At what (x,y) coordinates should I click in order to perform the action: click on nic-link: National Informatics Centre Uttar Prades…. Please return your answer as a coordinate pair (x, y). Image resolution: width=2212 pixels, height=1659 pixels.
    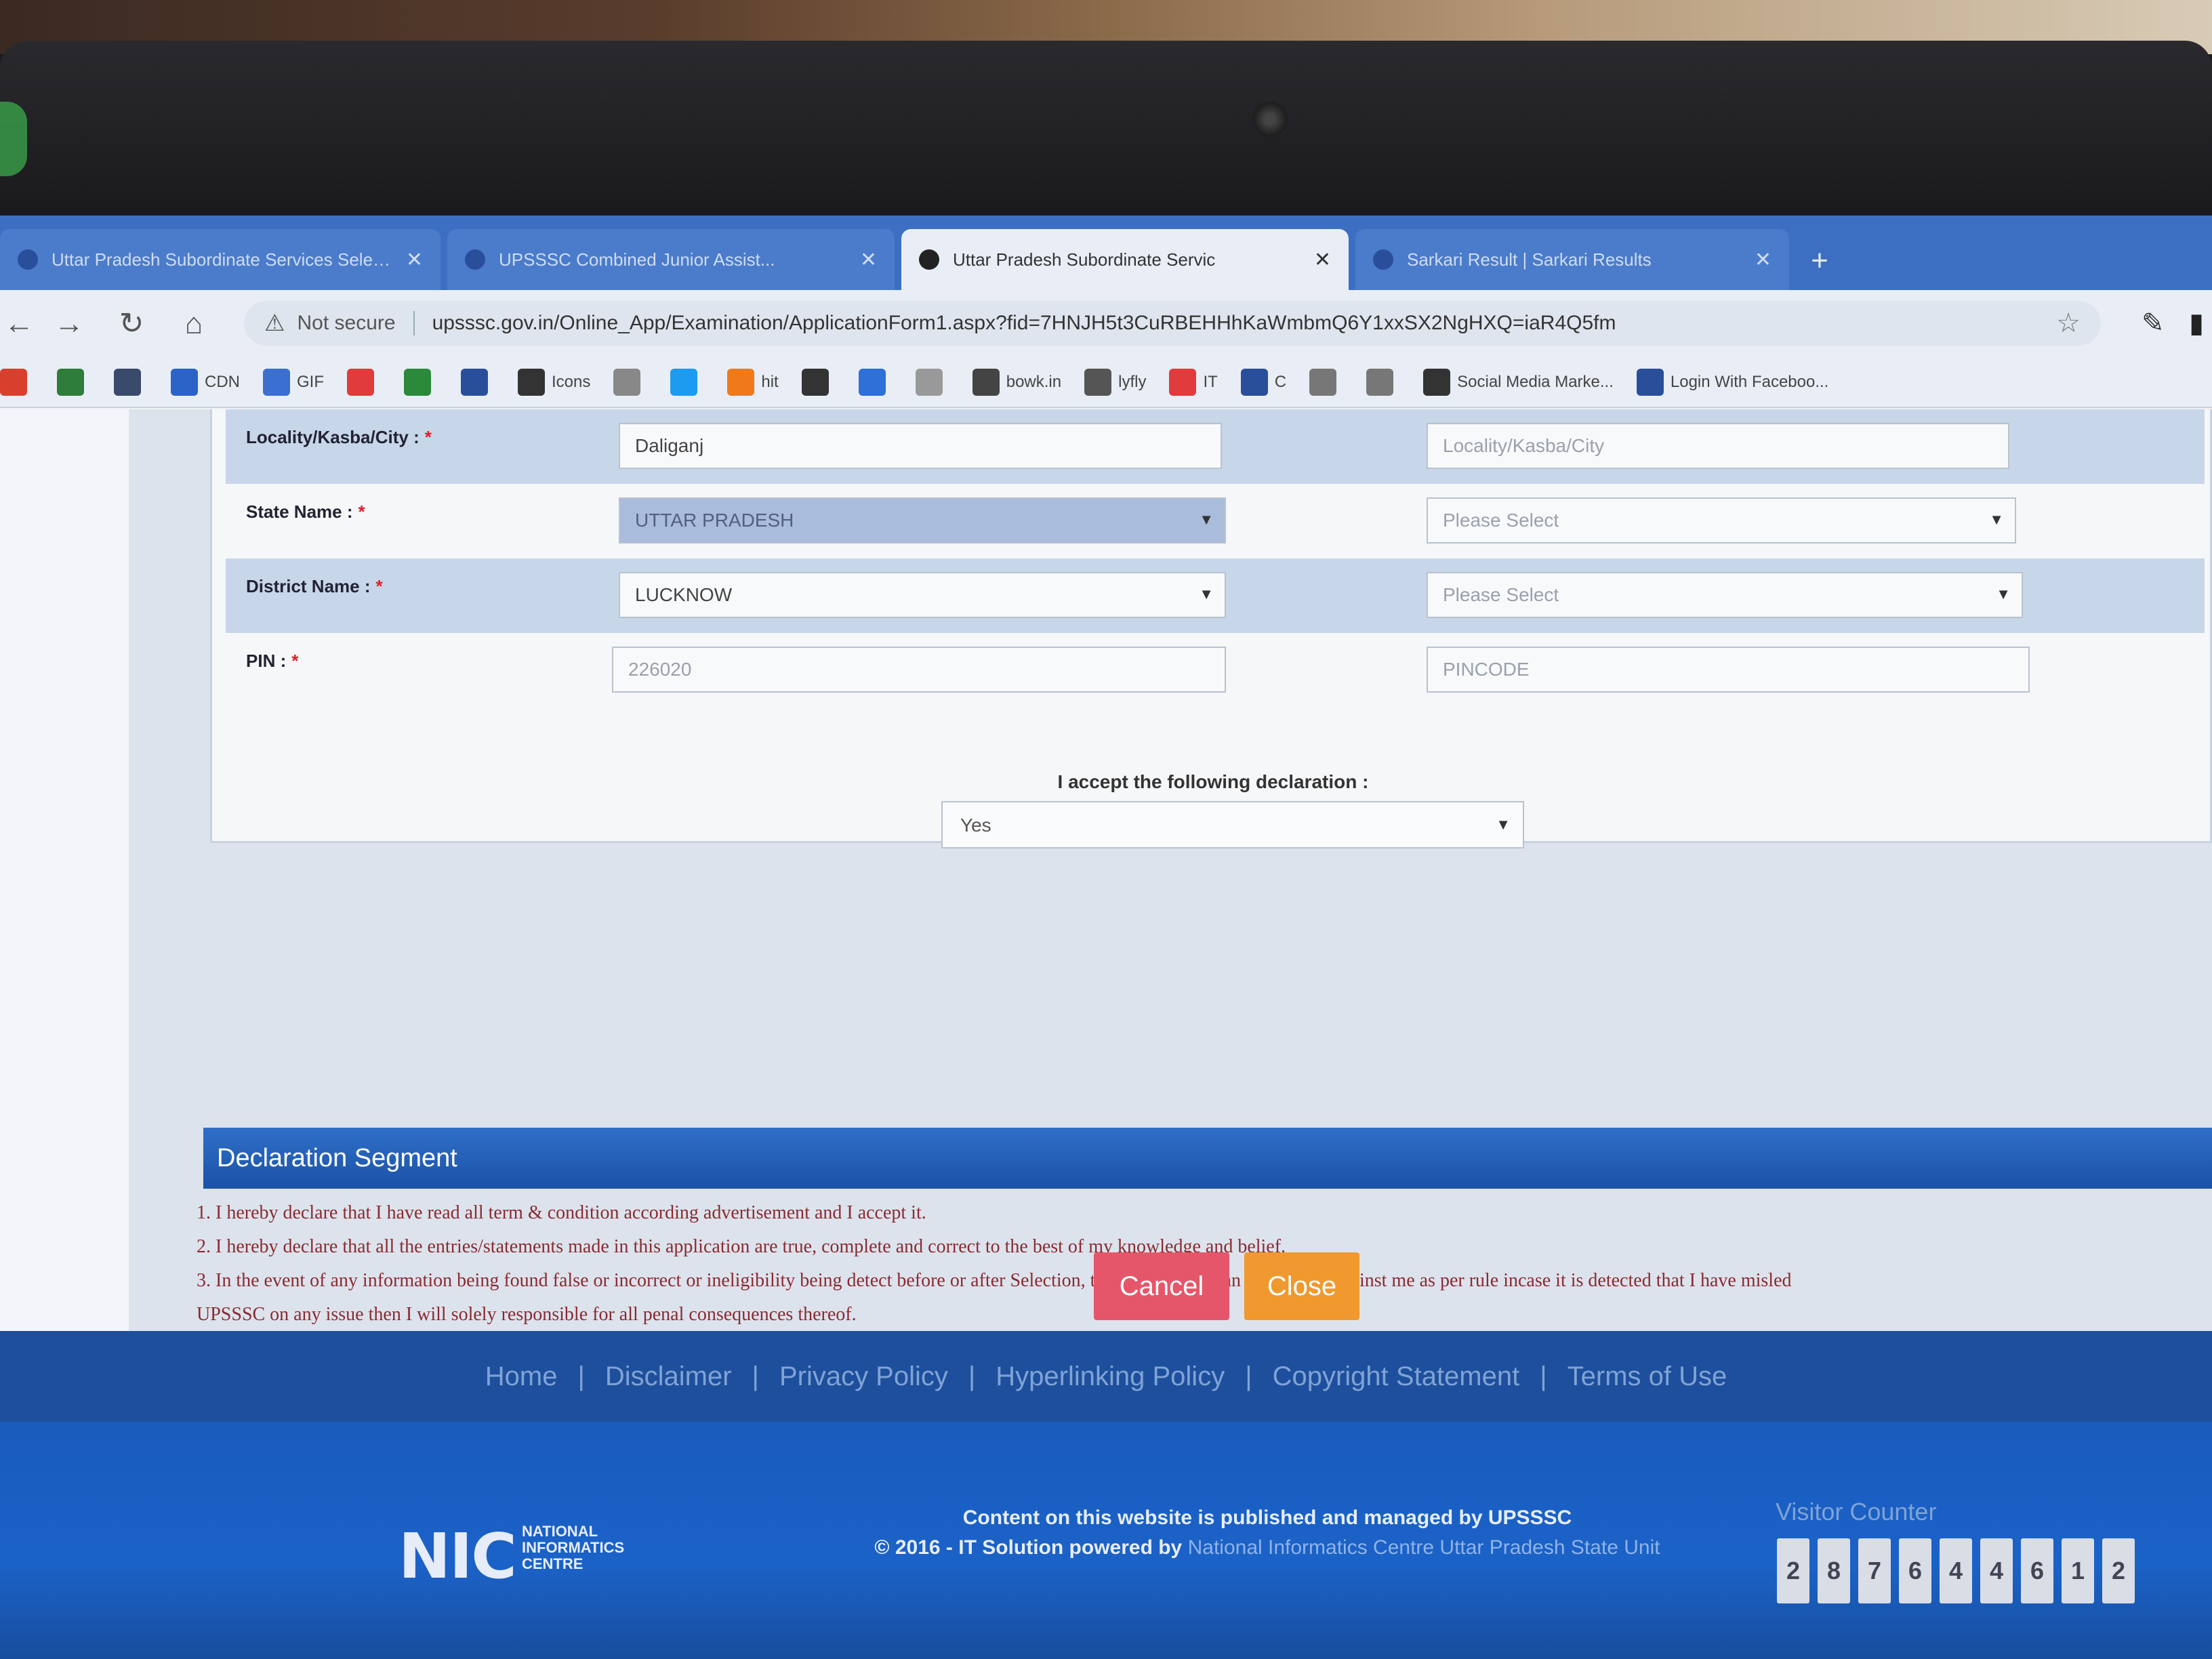
    Looking at the image, I should click on (1424, 1548).